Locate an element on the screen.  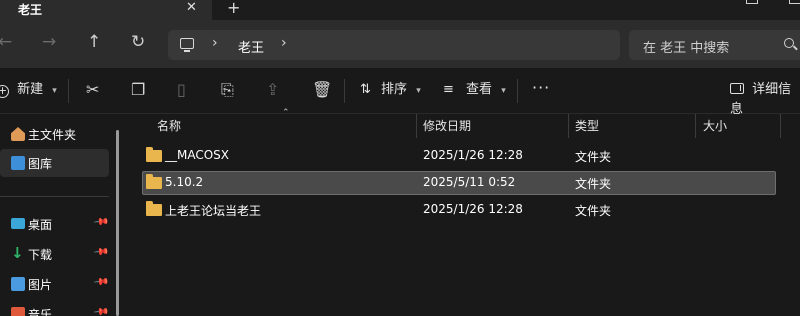
sidebar-divider is located at coordinates (54, 196).